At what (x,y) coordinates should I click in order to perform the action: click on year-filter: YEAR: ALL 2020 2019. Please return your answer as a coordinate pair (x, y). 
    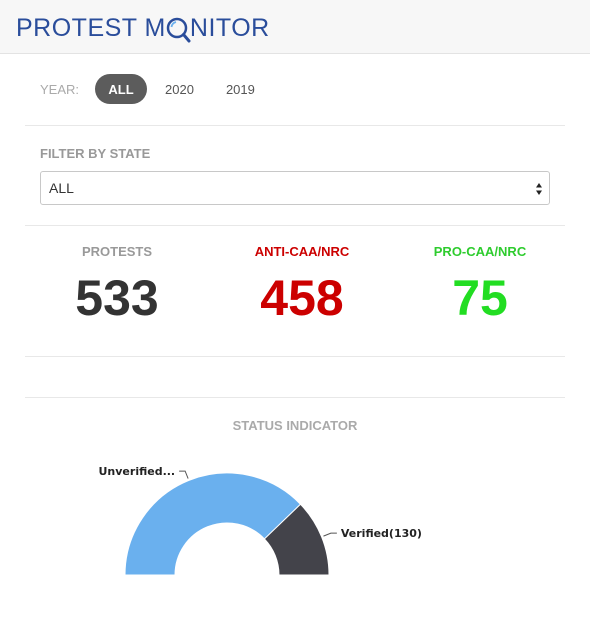
    Looking at the image, I should click on (154, 89).